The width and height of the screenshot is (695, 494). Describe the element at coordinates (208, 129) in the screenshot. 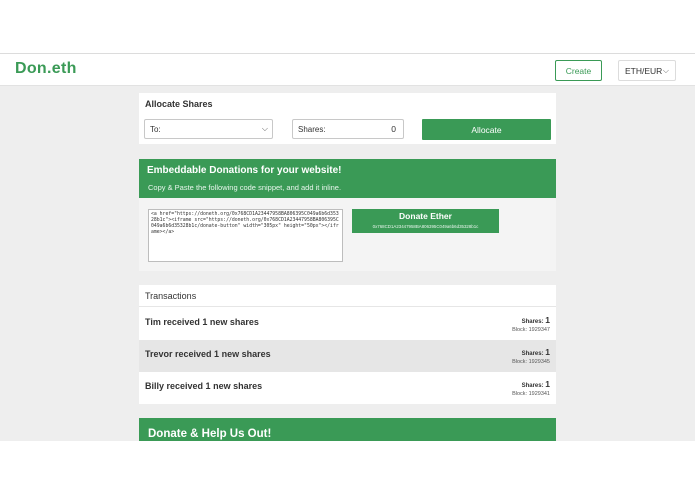

I see `recipient-select: To: ⌵` at that location.